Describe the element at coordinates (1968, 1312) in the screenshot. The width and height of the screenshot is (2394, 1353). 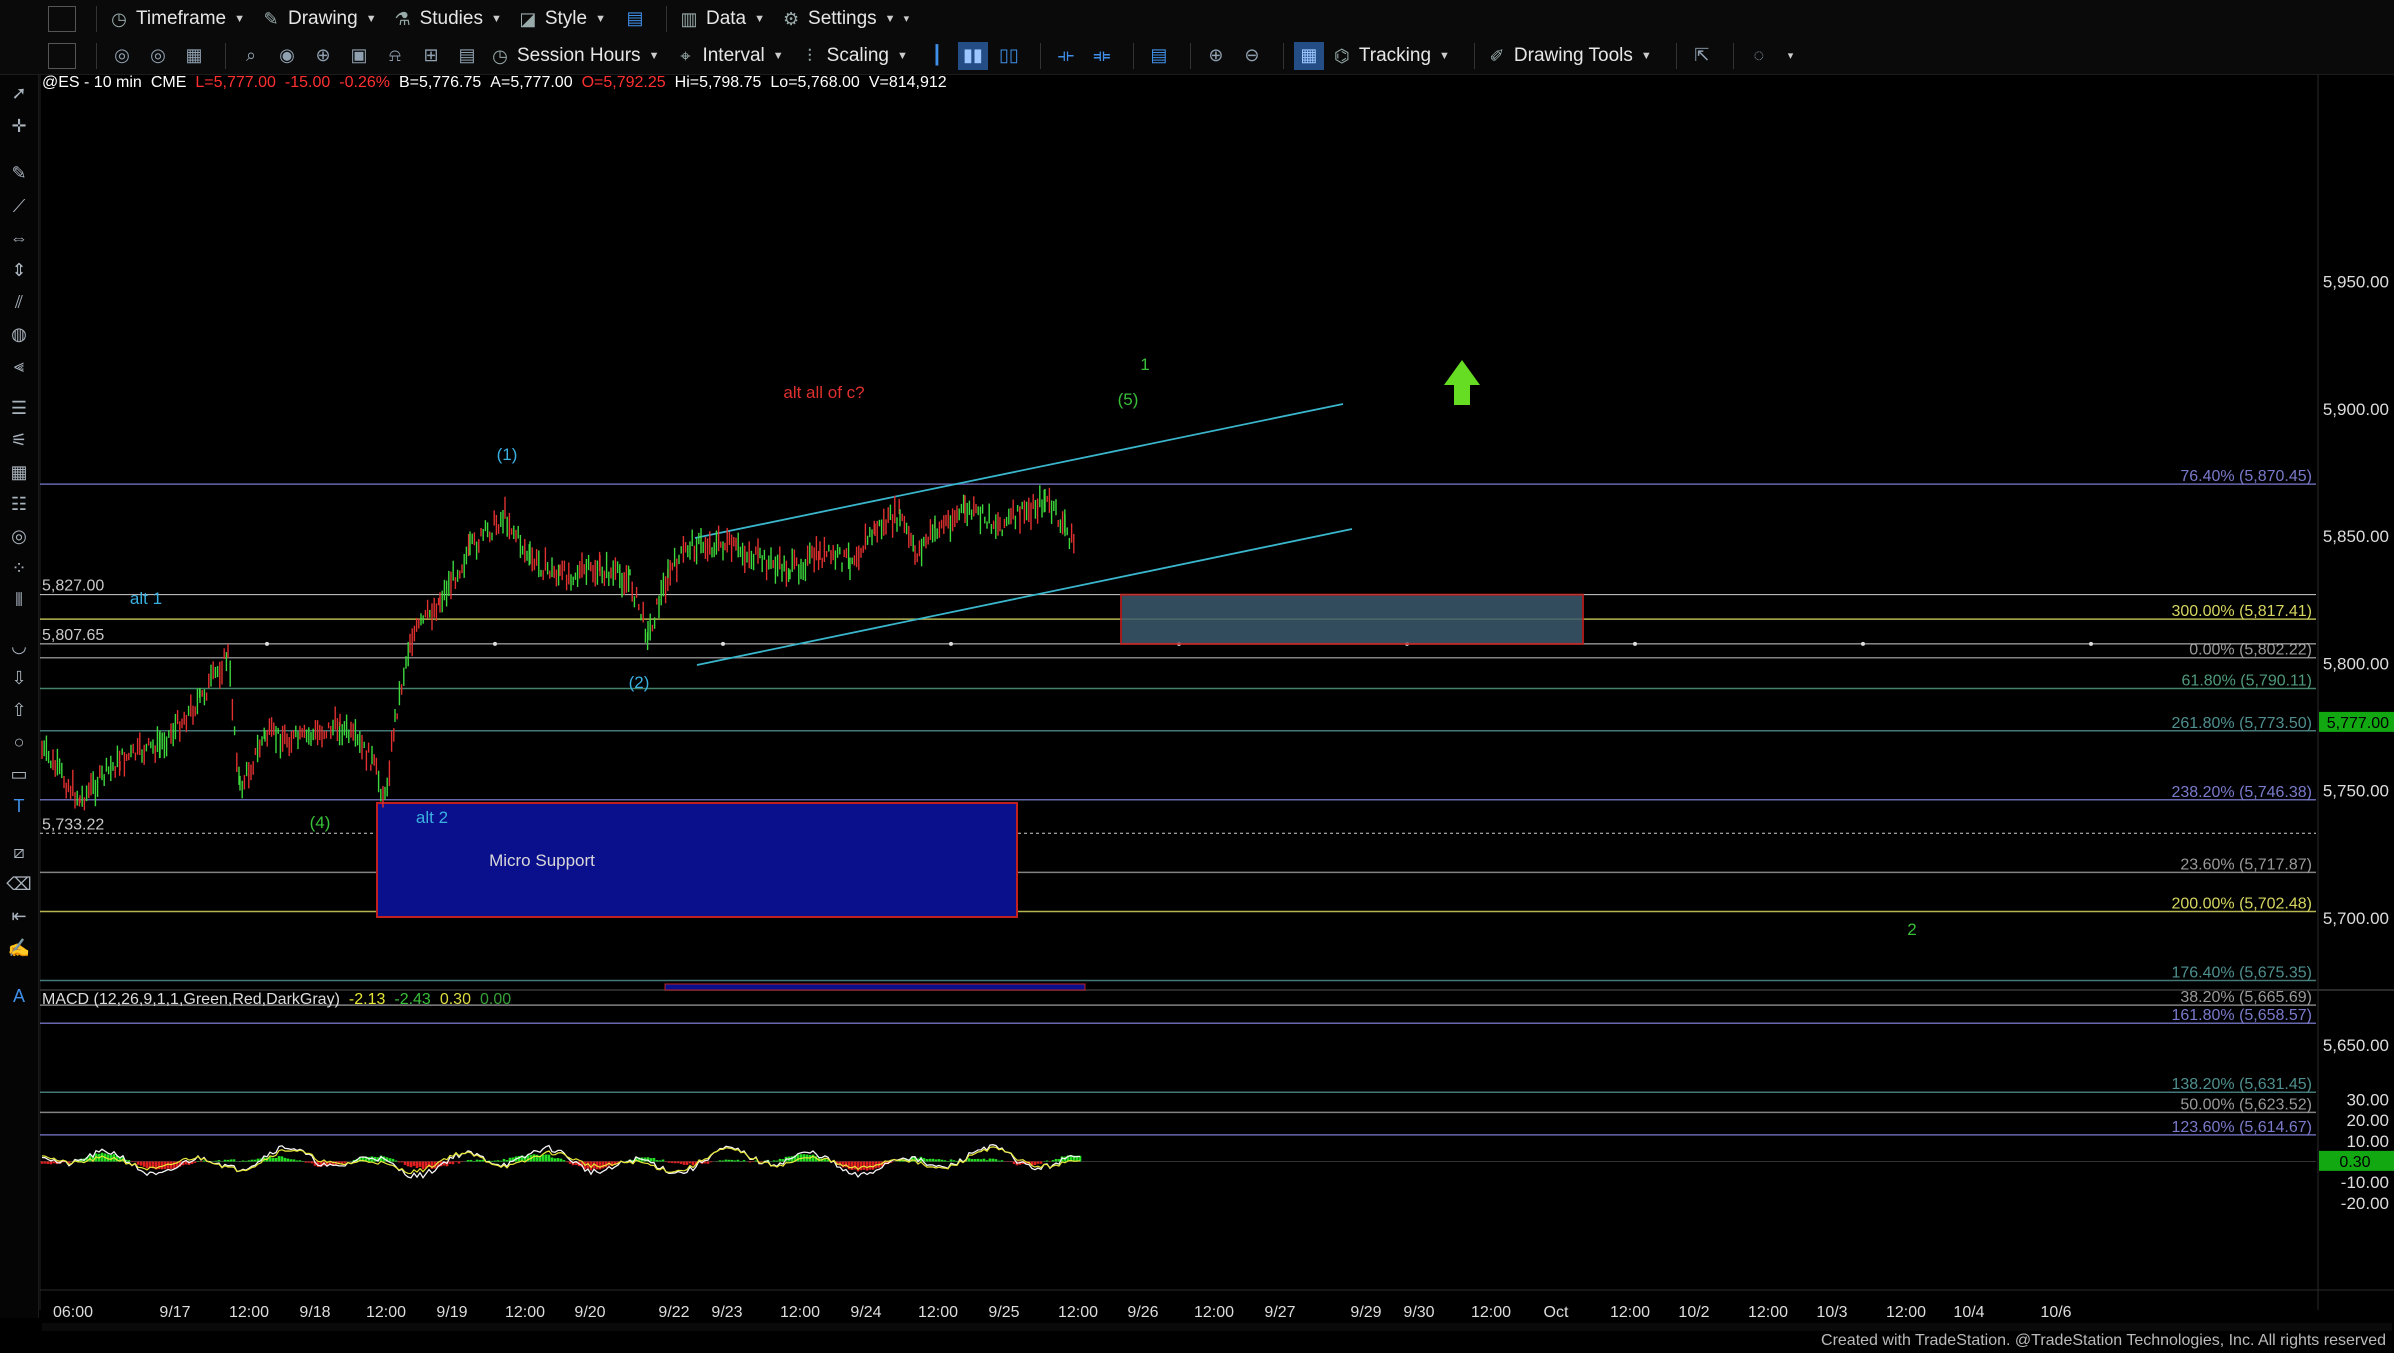
I see `time-tick: 10/4` at that location.